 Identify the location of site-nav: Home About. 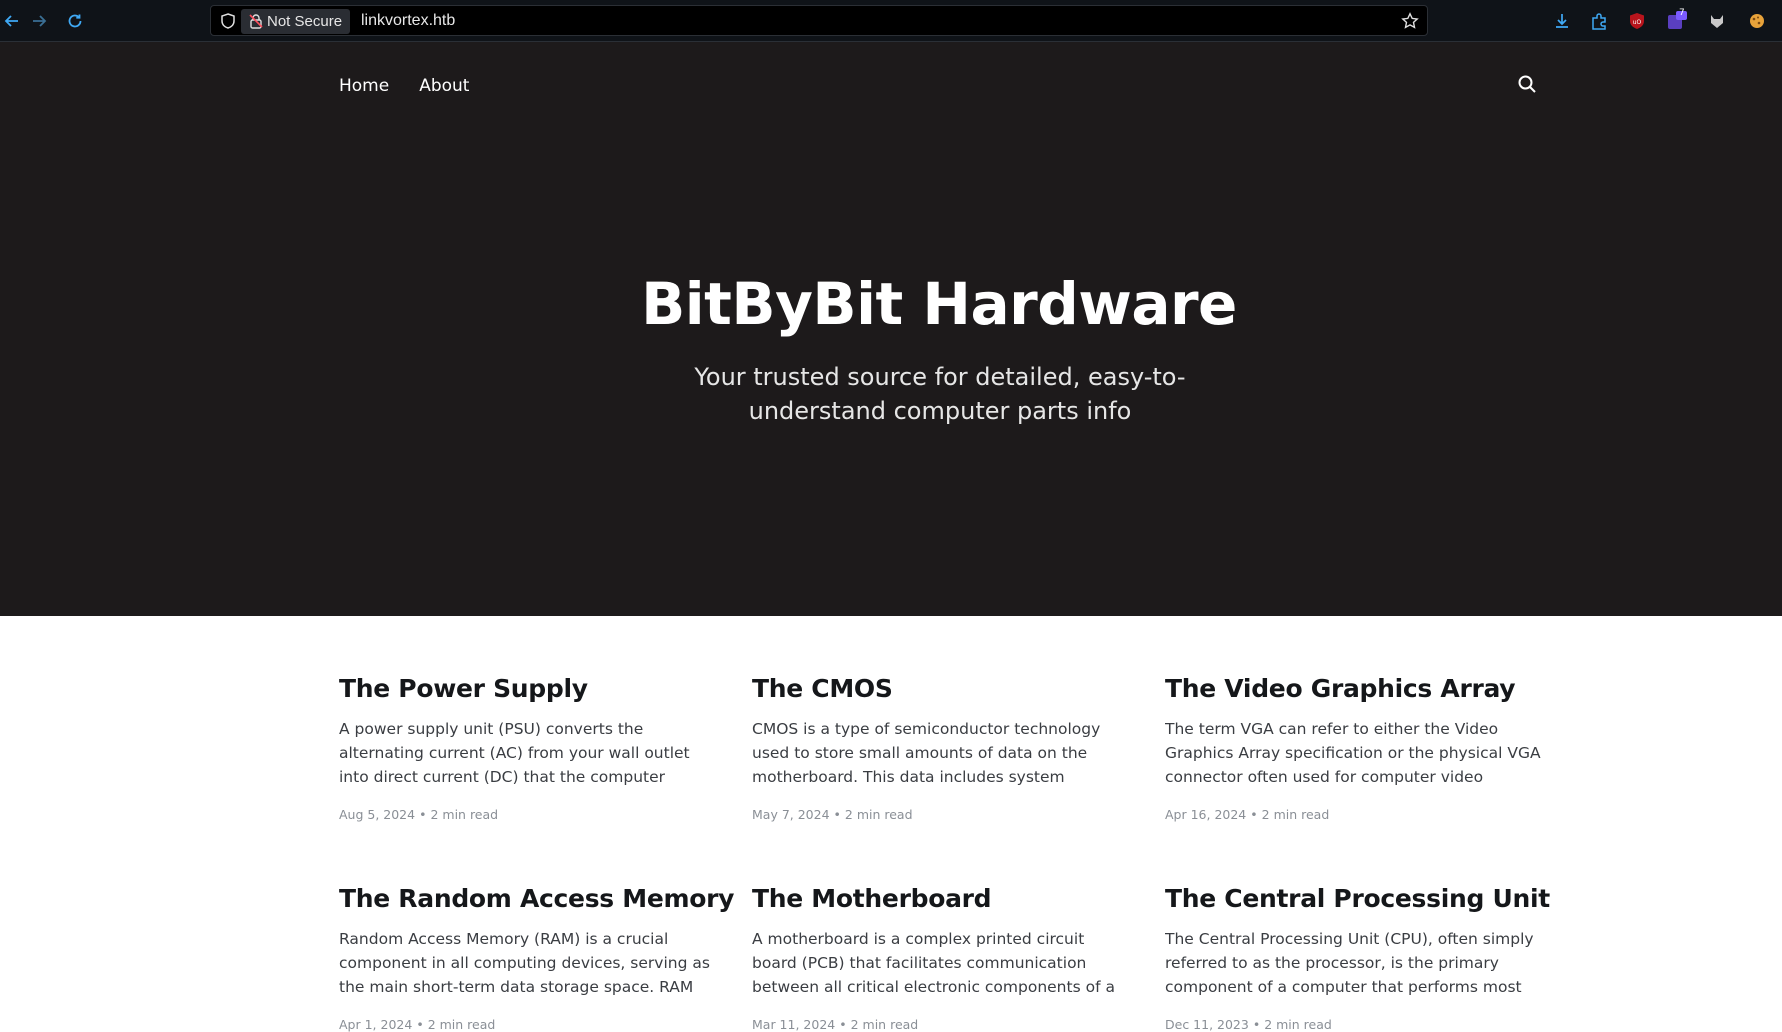
(404, 86).